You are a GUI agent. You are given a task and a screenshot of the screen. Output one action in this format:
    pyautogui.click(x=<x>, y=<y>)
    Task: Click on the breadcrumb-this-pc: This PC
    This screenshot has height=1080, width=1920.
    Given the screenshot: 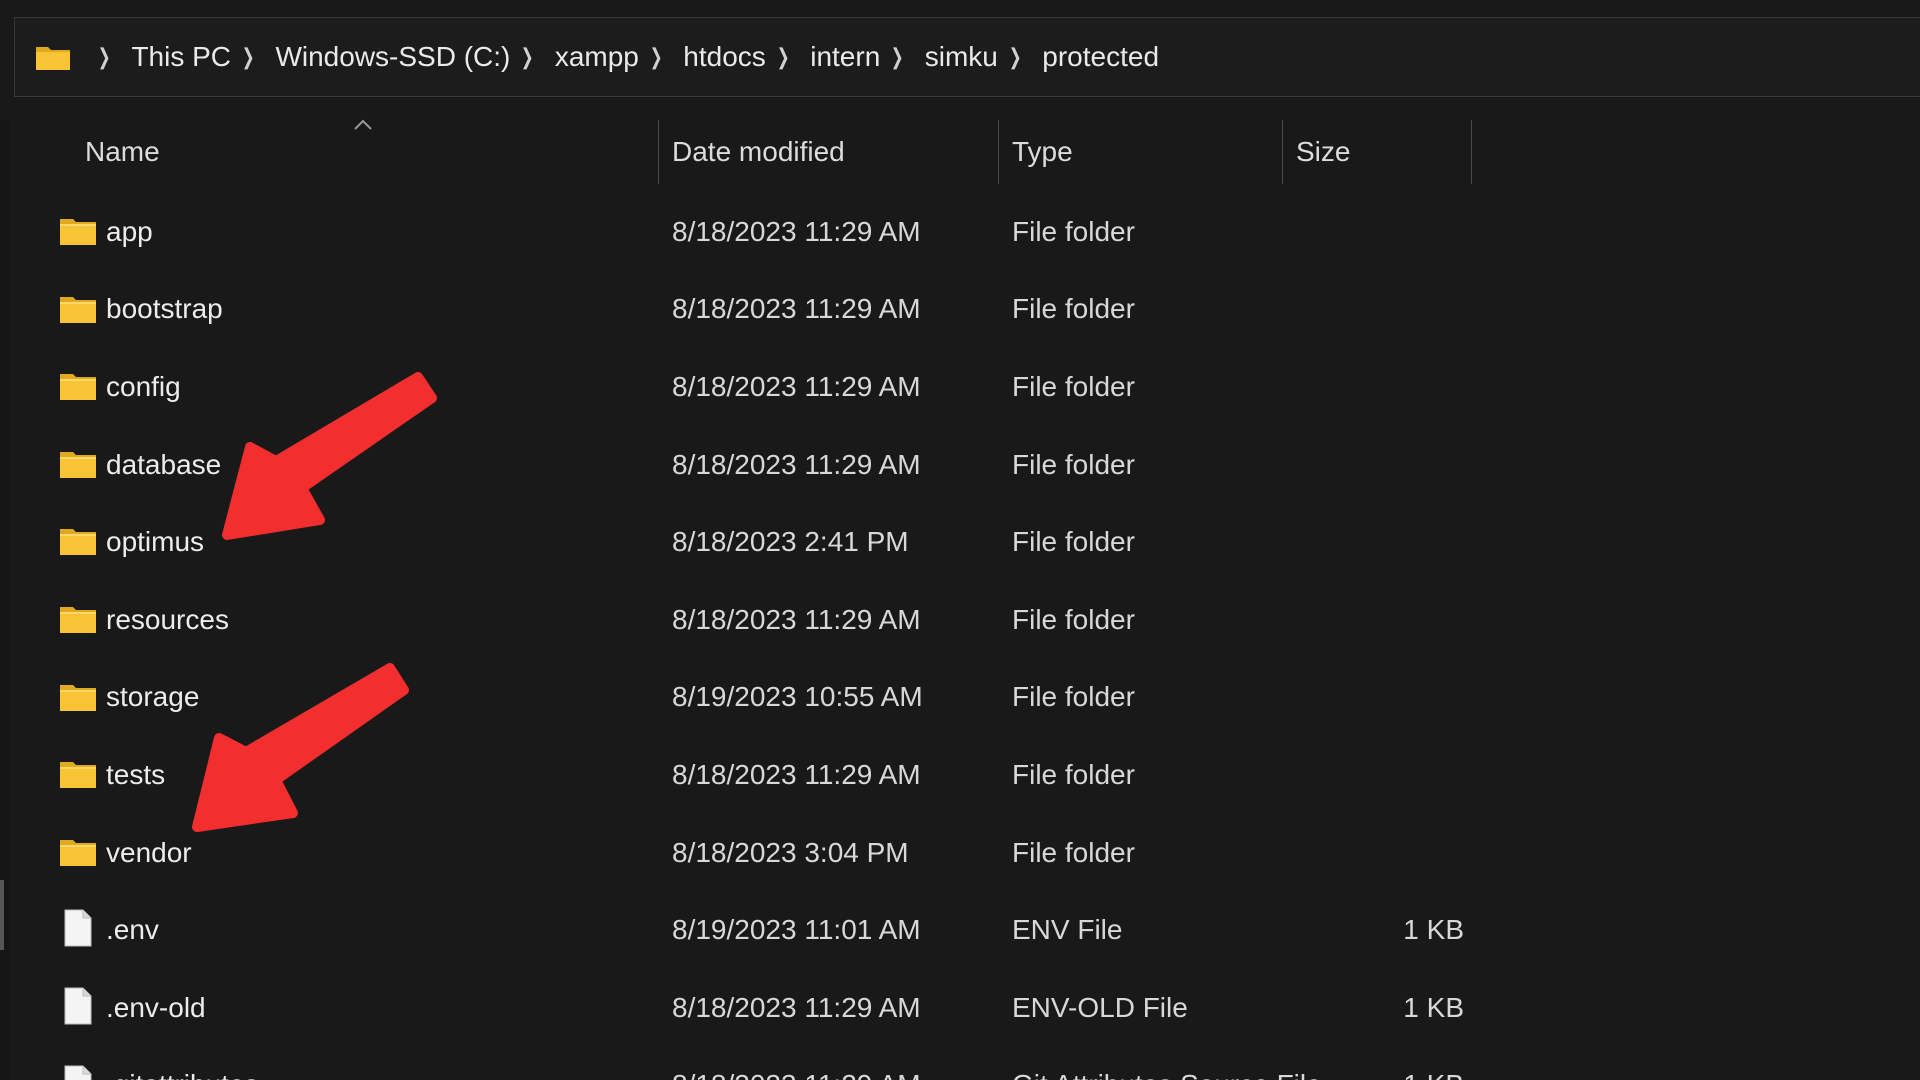 What is the action you would take?
    pyautogui.click(x=181, y=57)
    